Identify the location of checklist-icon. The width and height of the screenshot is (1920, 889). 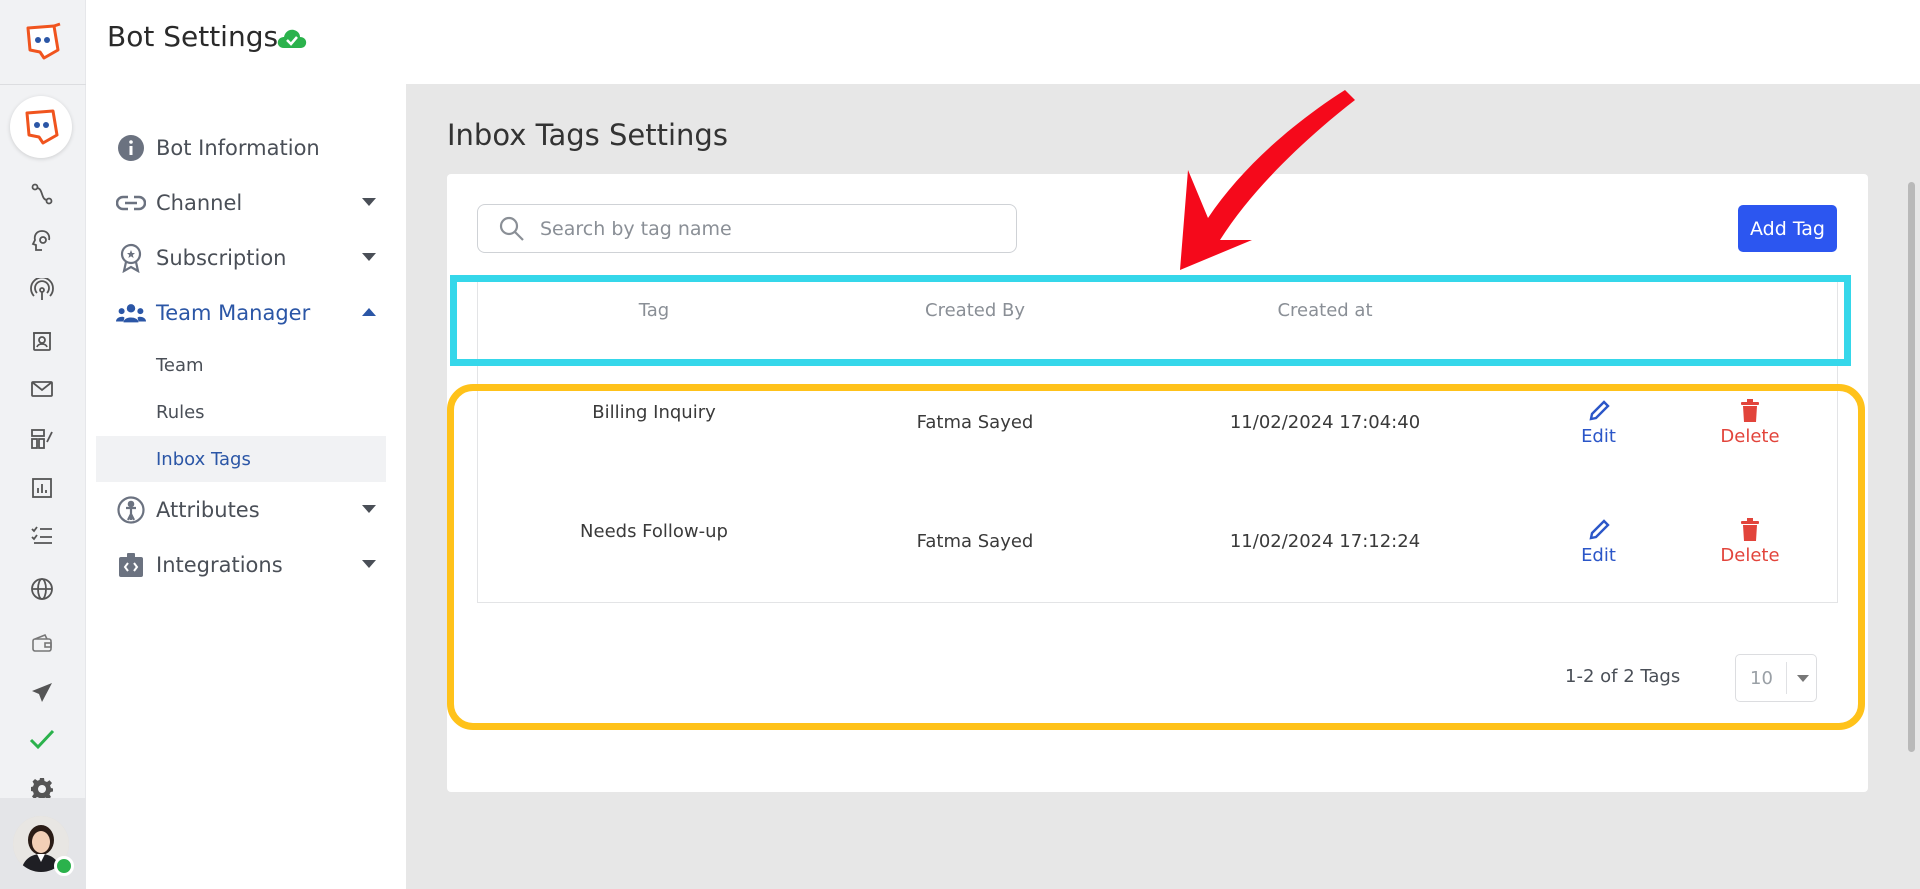
(42, 535).